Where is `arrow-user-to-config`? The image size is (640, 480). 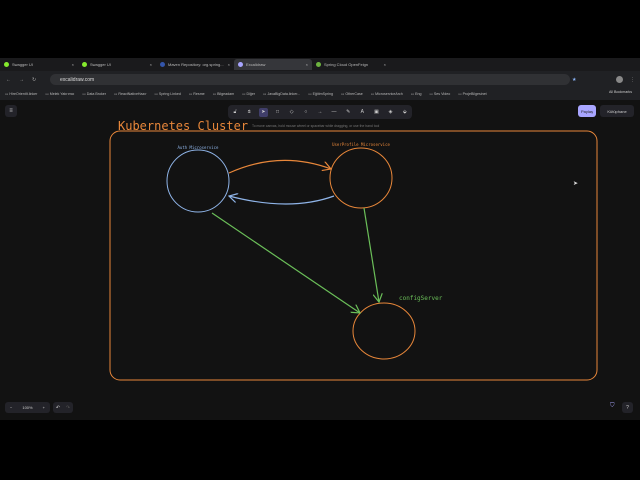
arrow-user-to-config is located at coordinates (371, 254).